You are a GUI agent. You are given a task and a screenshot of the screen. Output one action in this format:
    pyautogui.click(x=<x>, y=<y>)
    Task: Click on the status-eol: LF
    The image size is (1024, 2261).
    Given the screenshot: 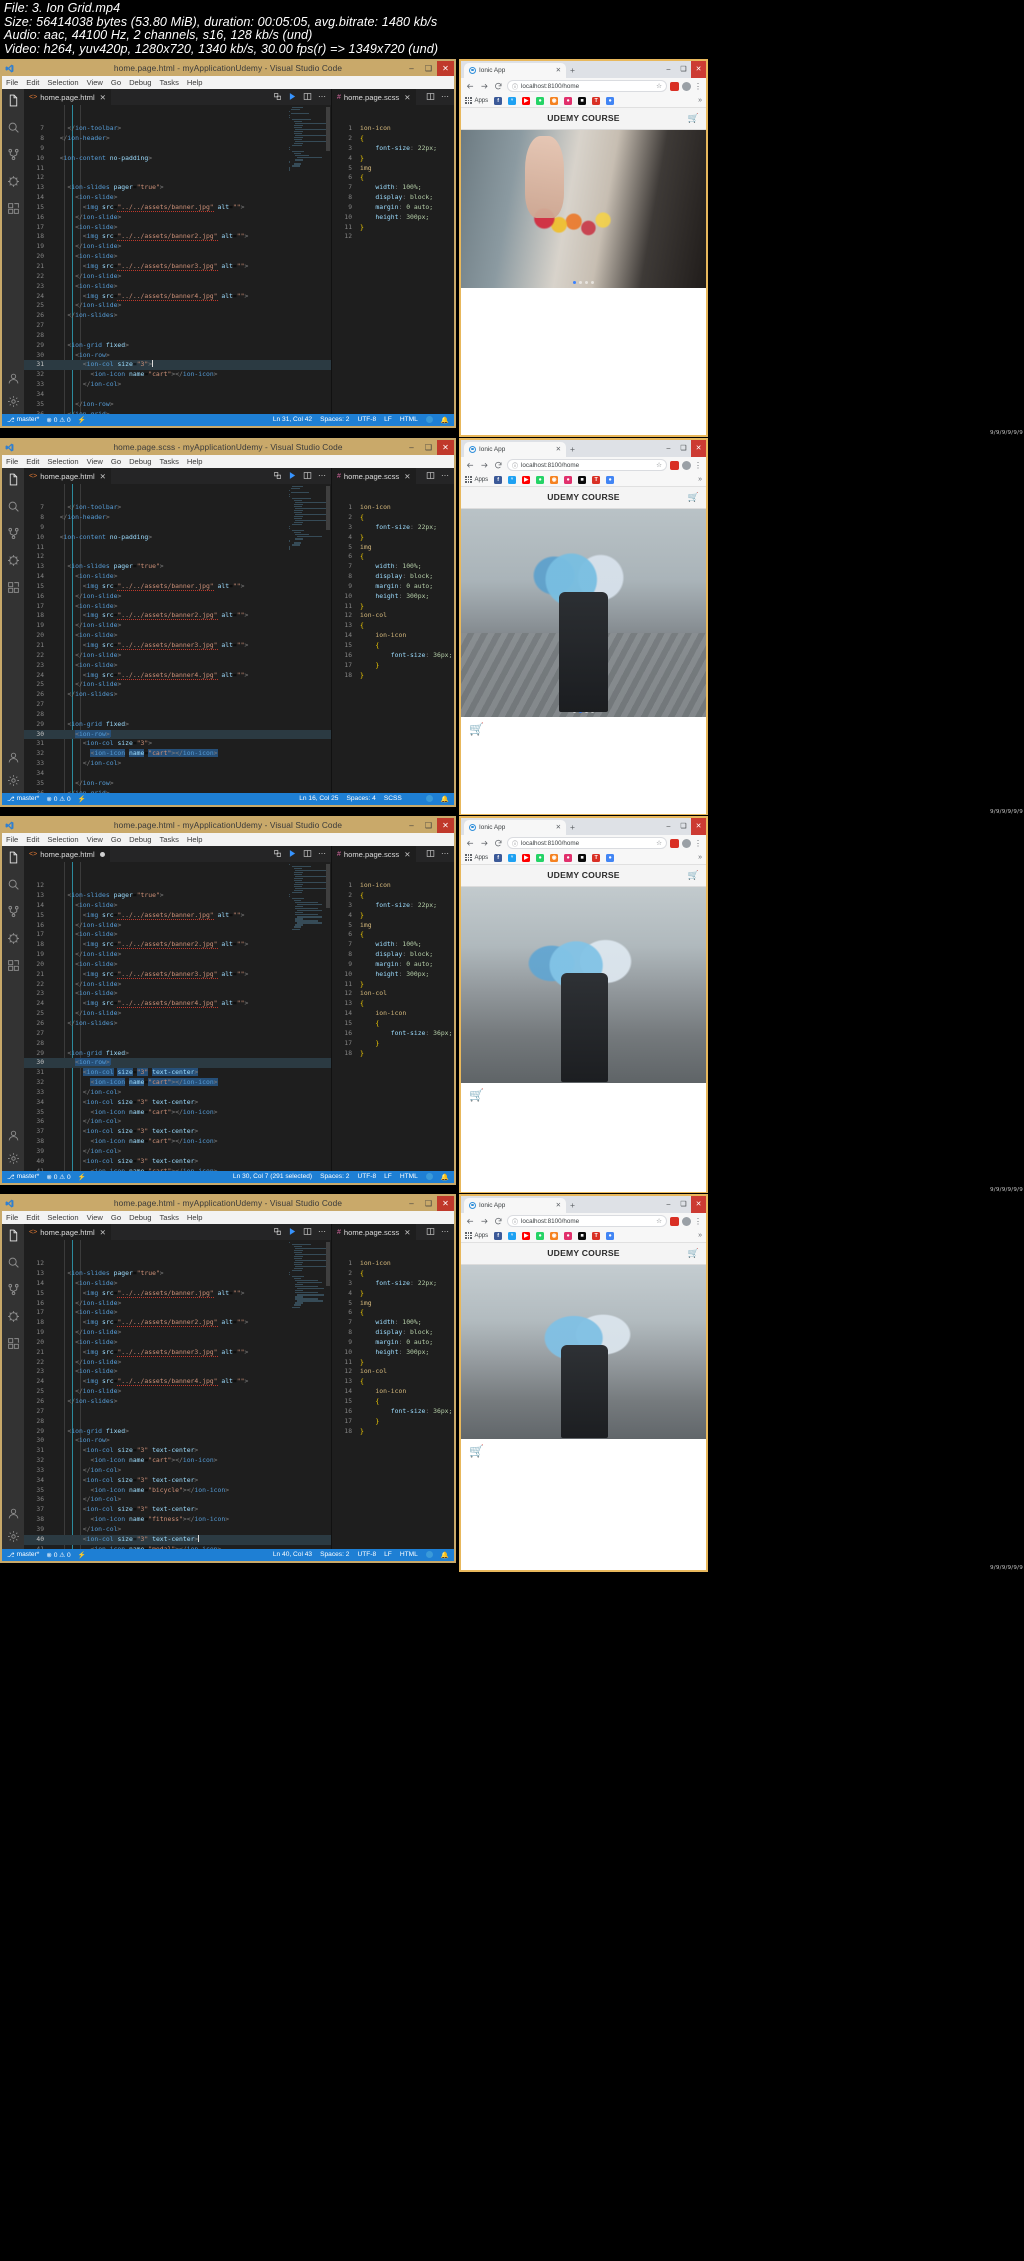 What is the action you would take?
    pyautogui.click(x=388, y=419)
    